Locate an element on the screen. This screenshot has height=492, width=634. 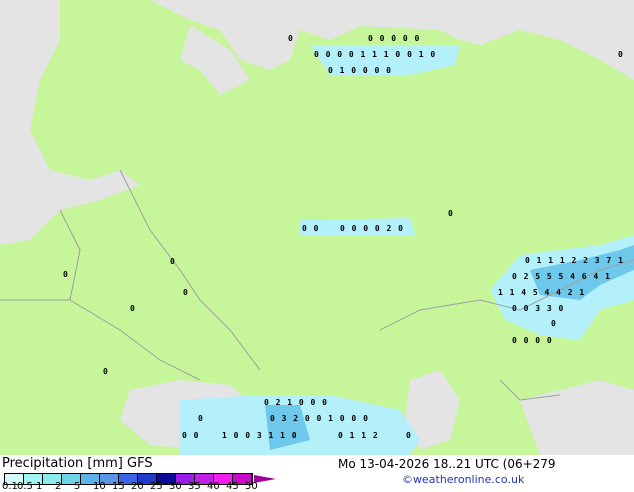
scale-tick-label: 2 is located at coordinates (58, 486).